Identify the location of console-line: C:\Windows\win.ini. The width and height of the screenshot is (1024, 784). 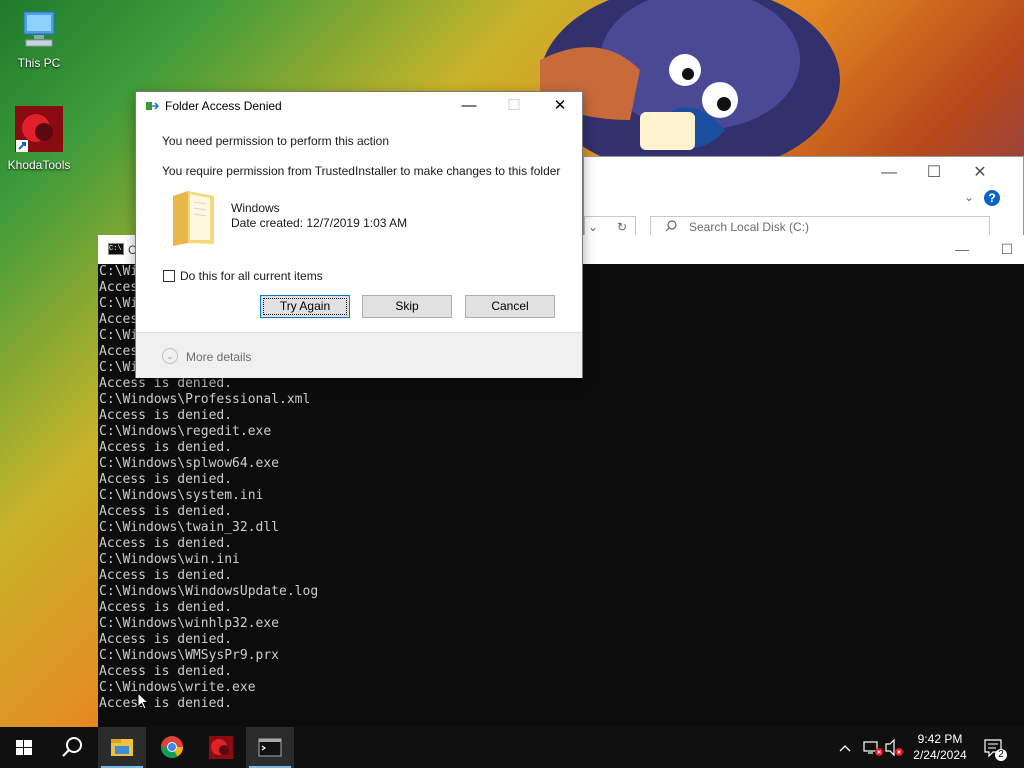
(169, 559).